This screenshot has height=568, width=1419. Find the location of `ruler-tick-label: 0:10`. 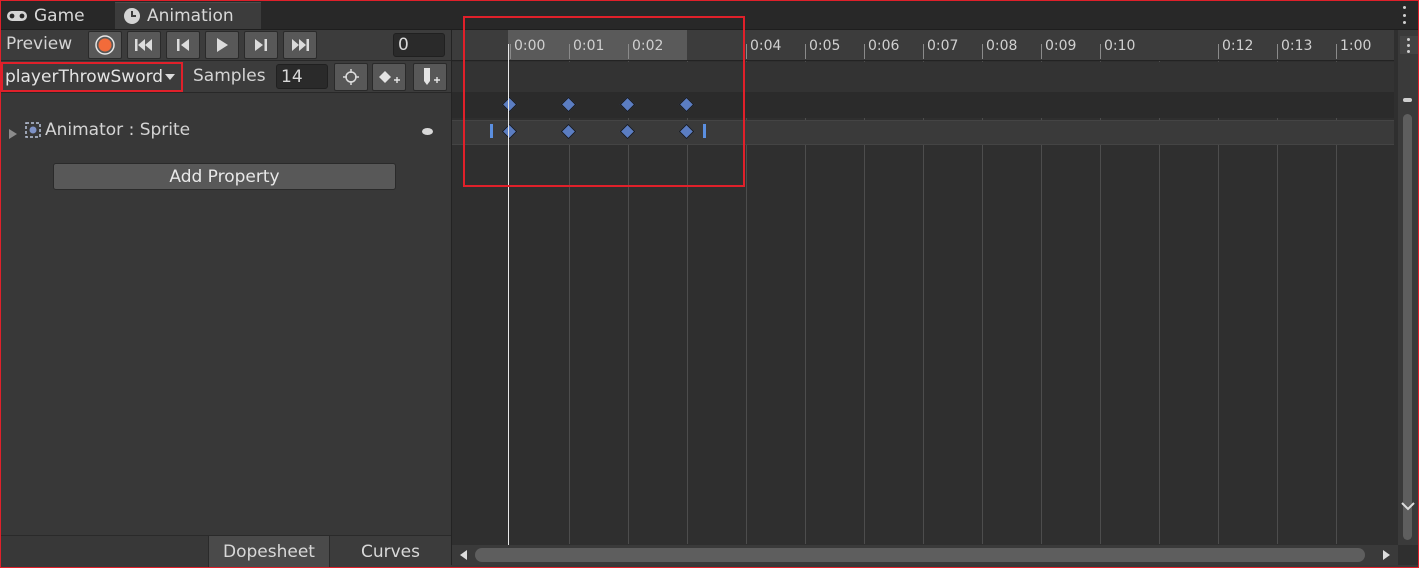

ruler-tick-label: 0:10 is located at coordinates (1120, 46).